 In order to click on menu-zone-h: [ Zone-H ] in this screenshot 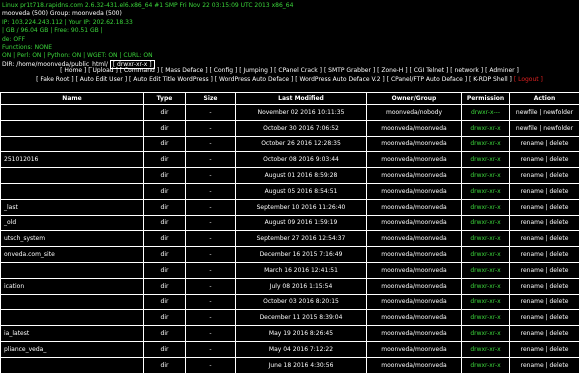, I will do `click(392, 70)`.